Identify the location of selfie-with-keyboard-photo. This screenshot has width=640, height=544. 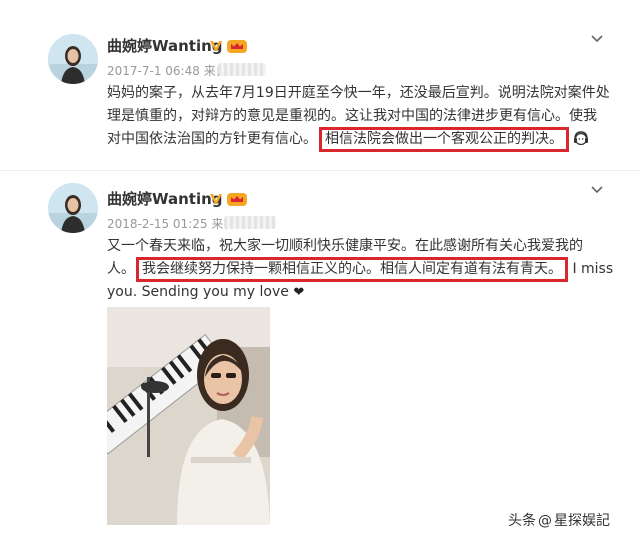
(188, 416).